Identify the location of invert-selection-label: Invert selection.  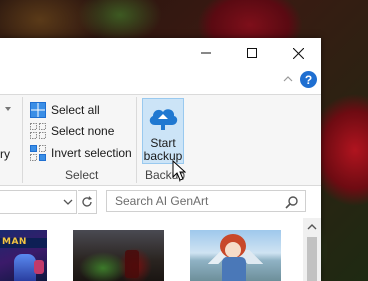
(91, 153).